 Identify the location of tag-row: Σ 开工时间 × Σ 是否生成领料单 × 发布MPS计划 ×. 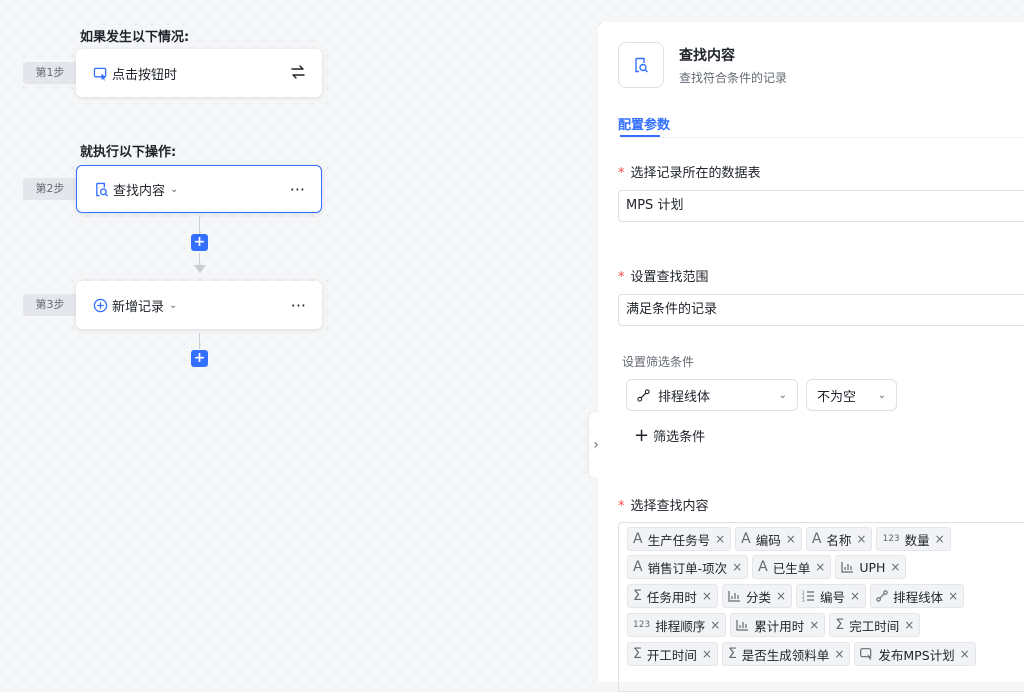
(801, 654).